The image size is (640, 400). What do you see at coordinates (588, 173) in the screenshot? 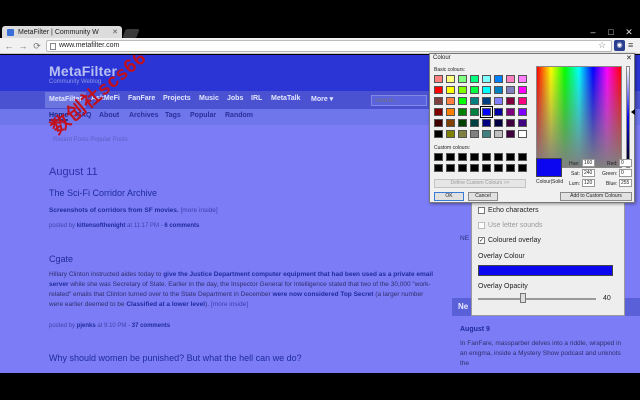
I see `sat-field: 240` at bounding box center [588, 173].